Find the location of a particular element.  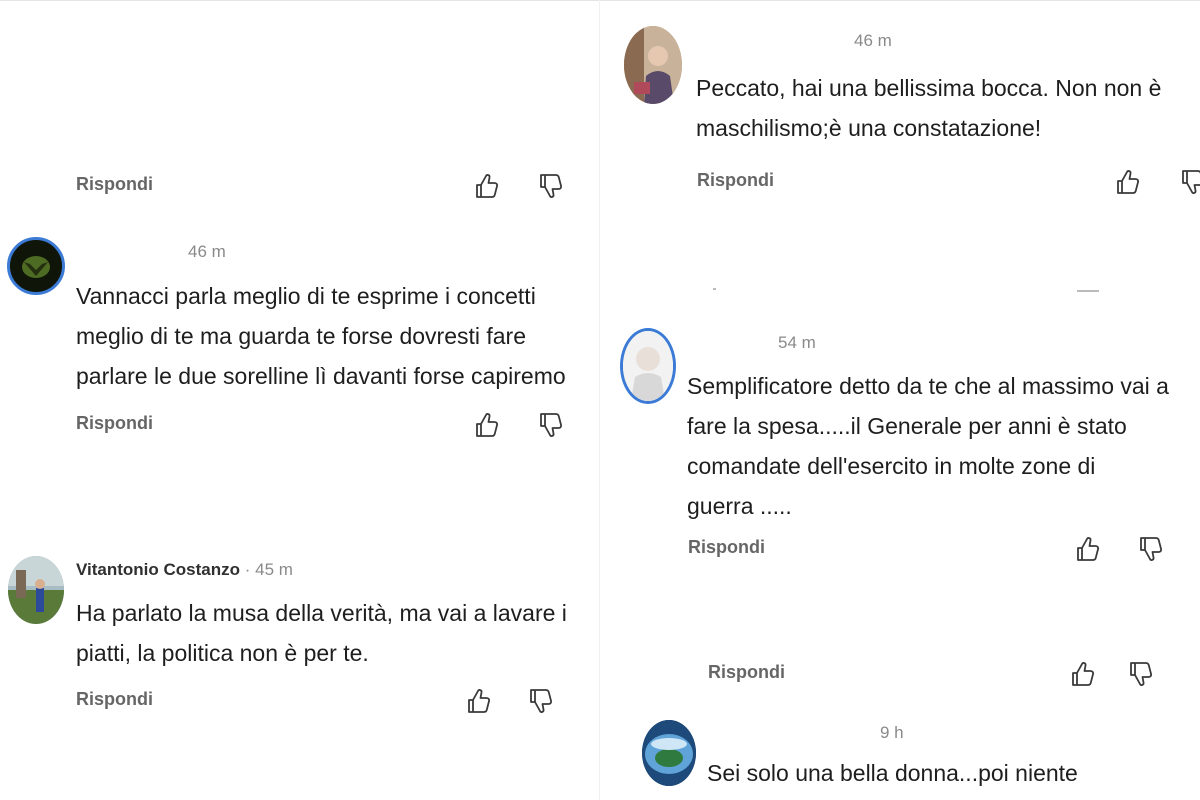

comment-timestamp: 54 m is located at coordinates (797, 342).